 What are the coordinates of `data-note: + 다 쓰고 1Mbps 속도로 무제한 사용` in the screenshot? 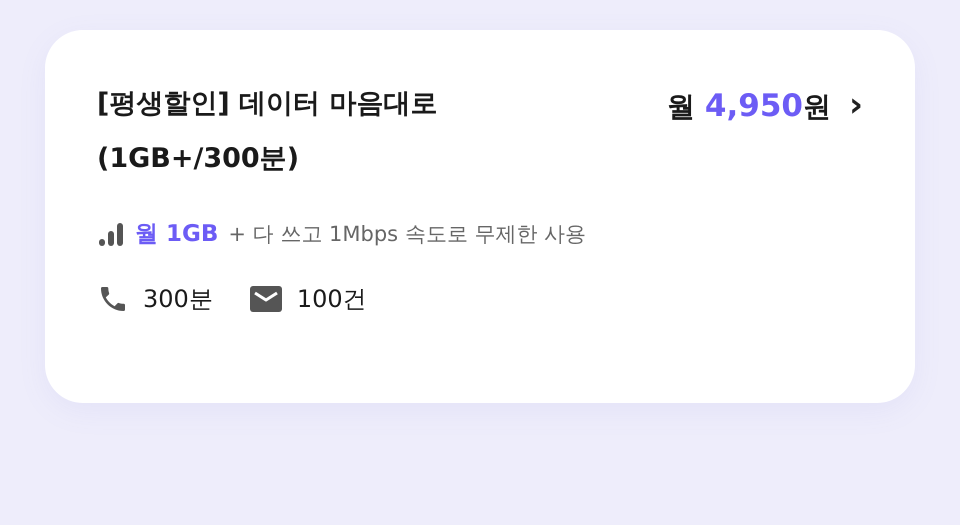 It's located at (407, 234).